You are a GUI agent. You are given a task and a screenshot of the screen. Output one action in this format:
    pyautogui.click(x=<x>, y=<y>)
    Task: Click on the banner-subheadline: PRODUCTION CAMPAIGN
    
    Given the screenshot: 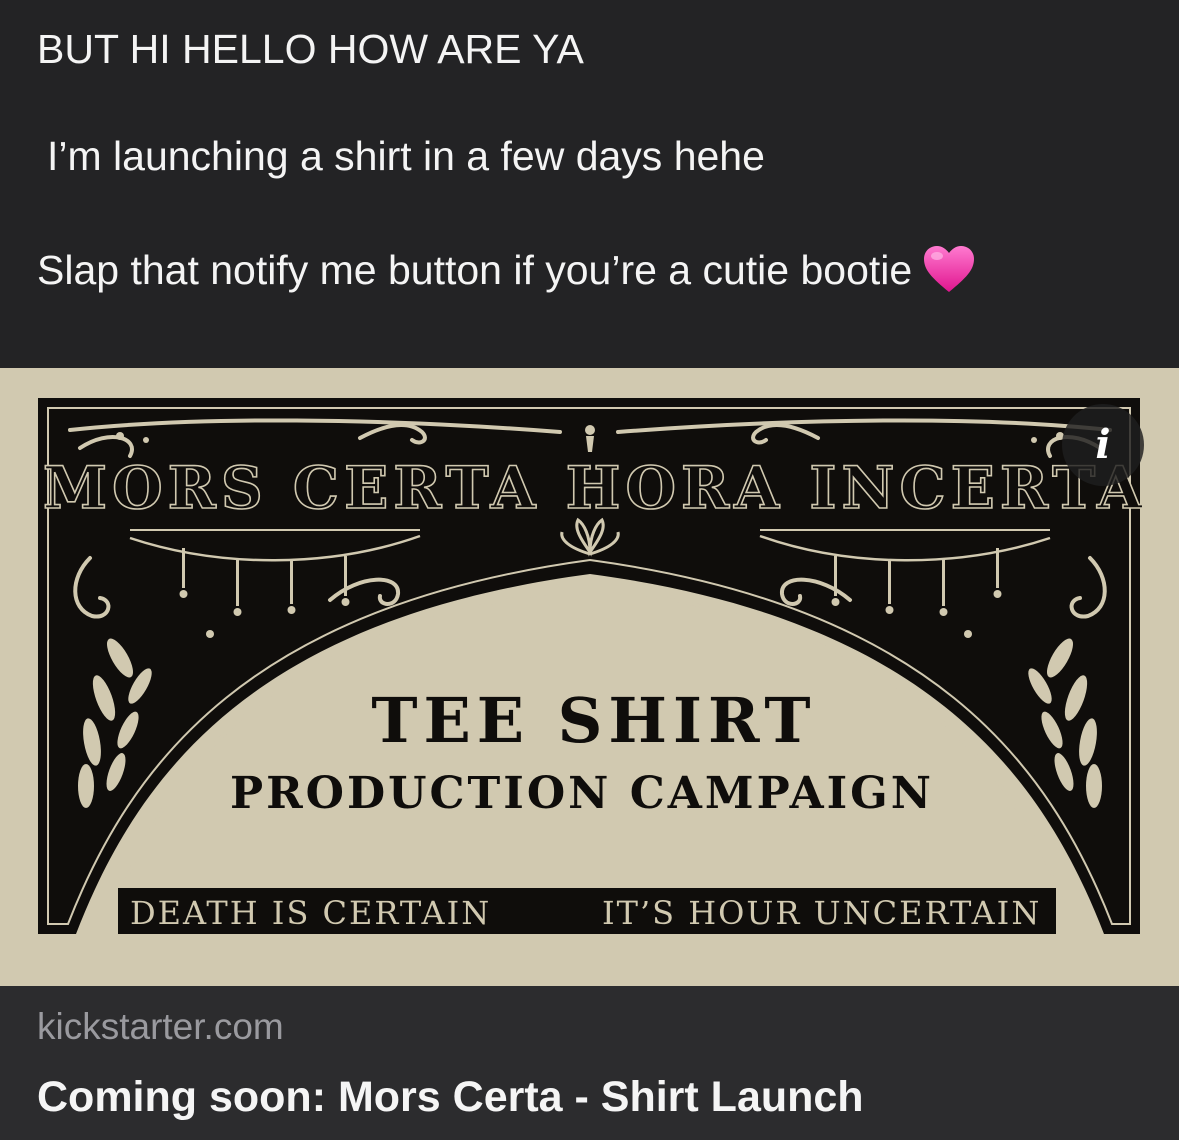 What is the action you would take?
    pyautogui.click(x=582, y=793)
    